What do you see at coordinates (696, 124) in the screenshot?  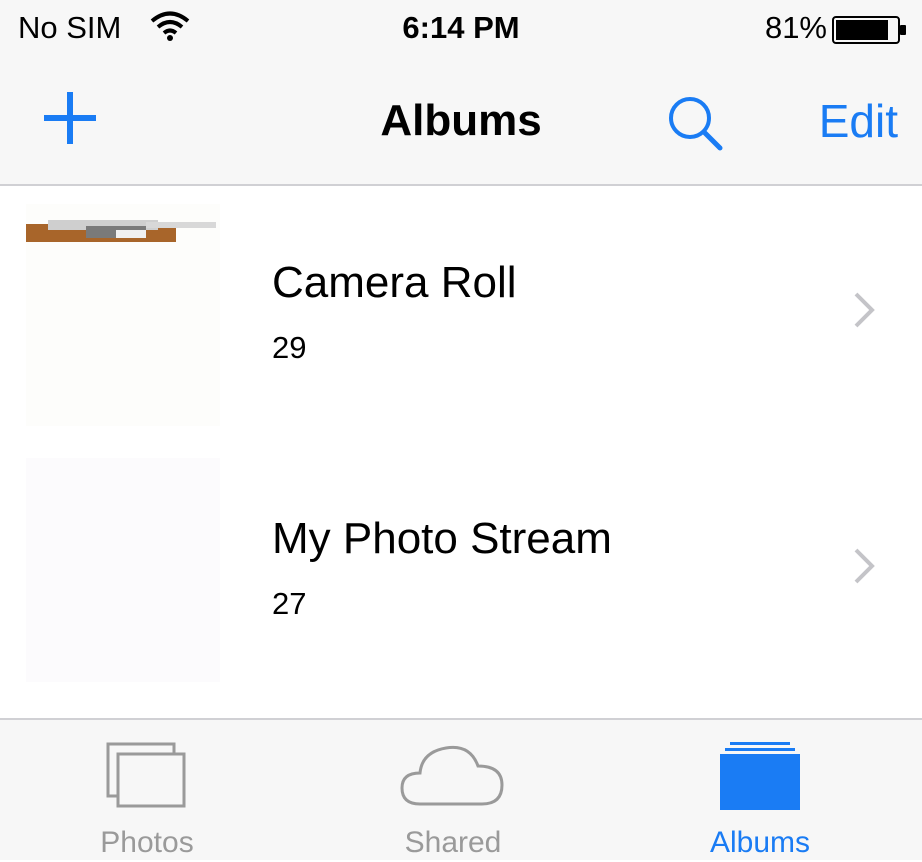 I see `search-icon` at bounding box center [696, 124].